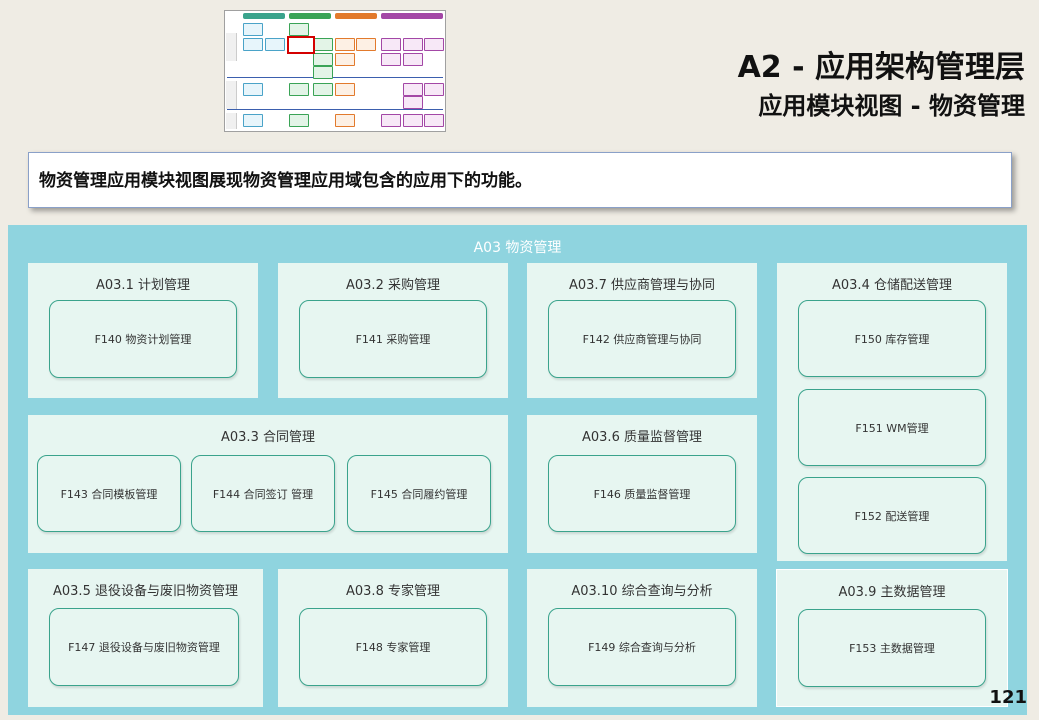 The image size is (1039, 720). Describe the element at coordinates (642, 339) in the screenshot. I see `function-f142: F142 供应商管理与协同` at that location.